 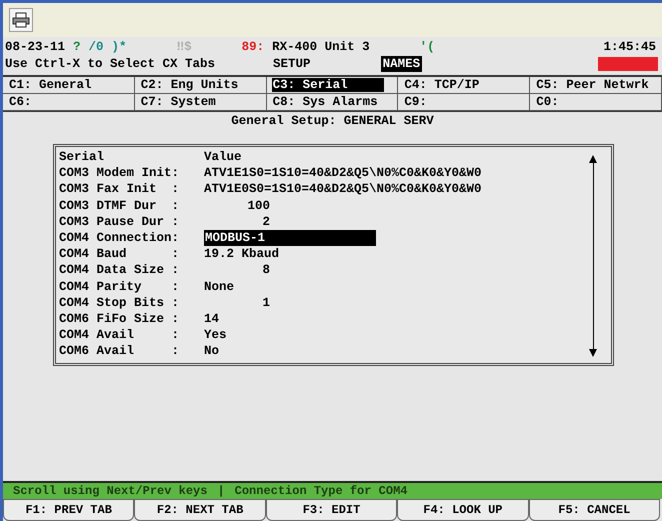 What do you see at coordinates (215, 335) in the screenshot?
I see `setting-value: Yes` at bounding box center [215, 335].